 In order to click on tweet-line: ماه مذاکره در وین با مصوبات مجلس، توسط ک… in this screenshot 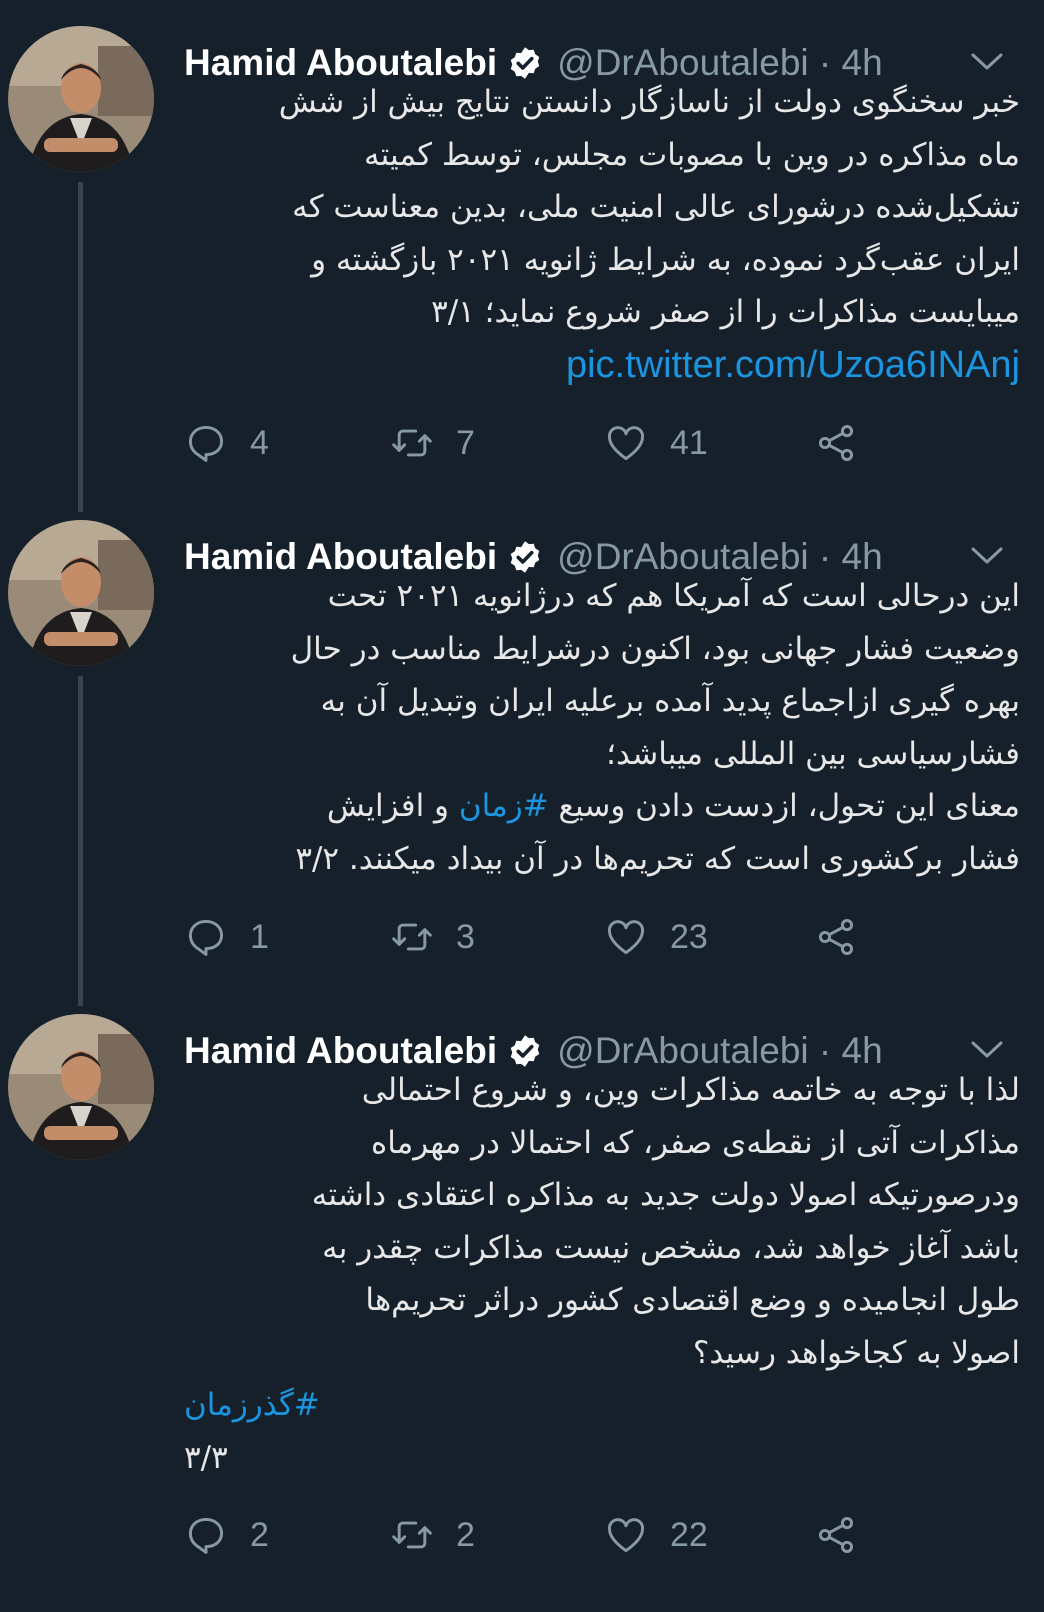, I will do `click(692, 154)`.